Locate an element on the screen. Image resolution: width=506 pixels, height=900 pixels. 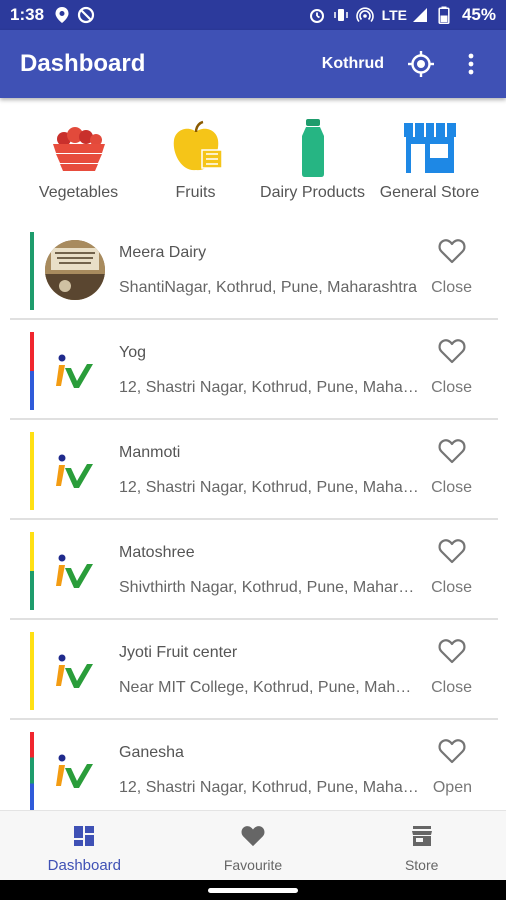
vibrate-icon is located at coordinates (341, 15).